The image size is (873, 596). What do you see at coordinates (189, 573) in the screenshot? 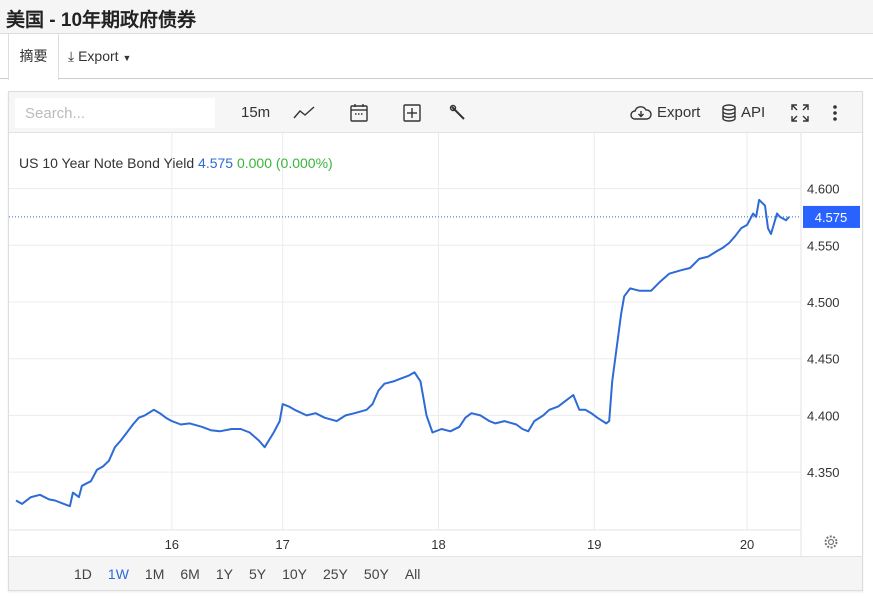
I see `range-6m: 6M` at bounding box center [189, 573].